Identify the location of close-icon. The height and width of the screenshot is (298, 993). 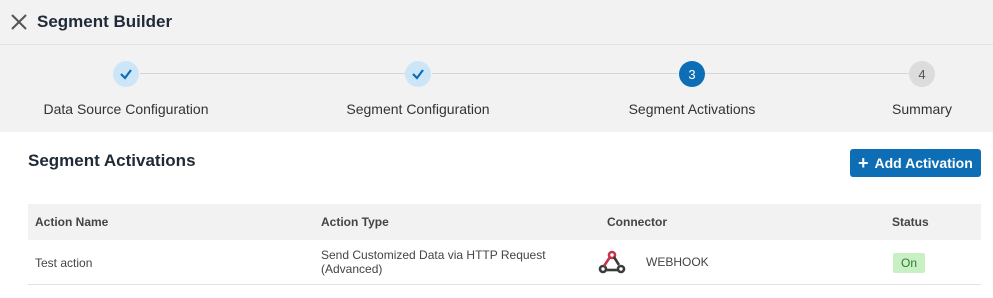
(19, 22).